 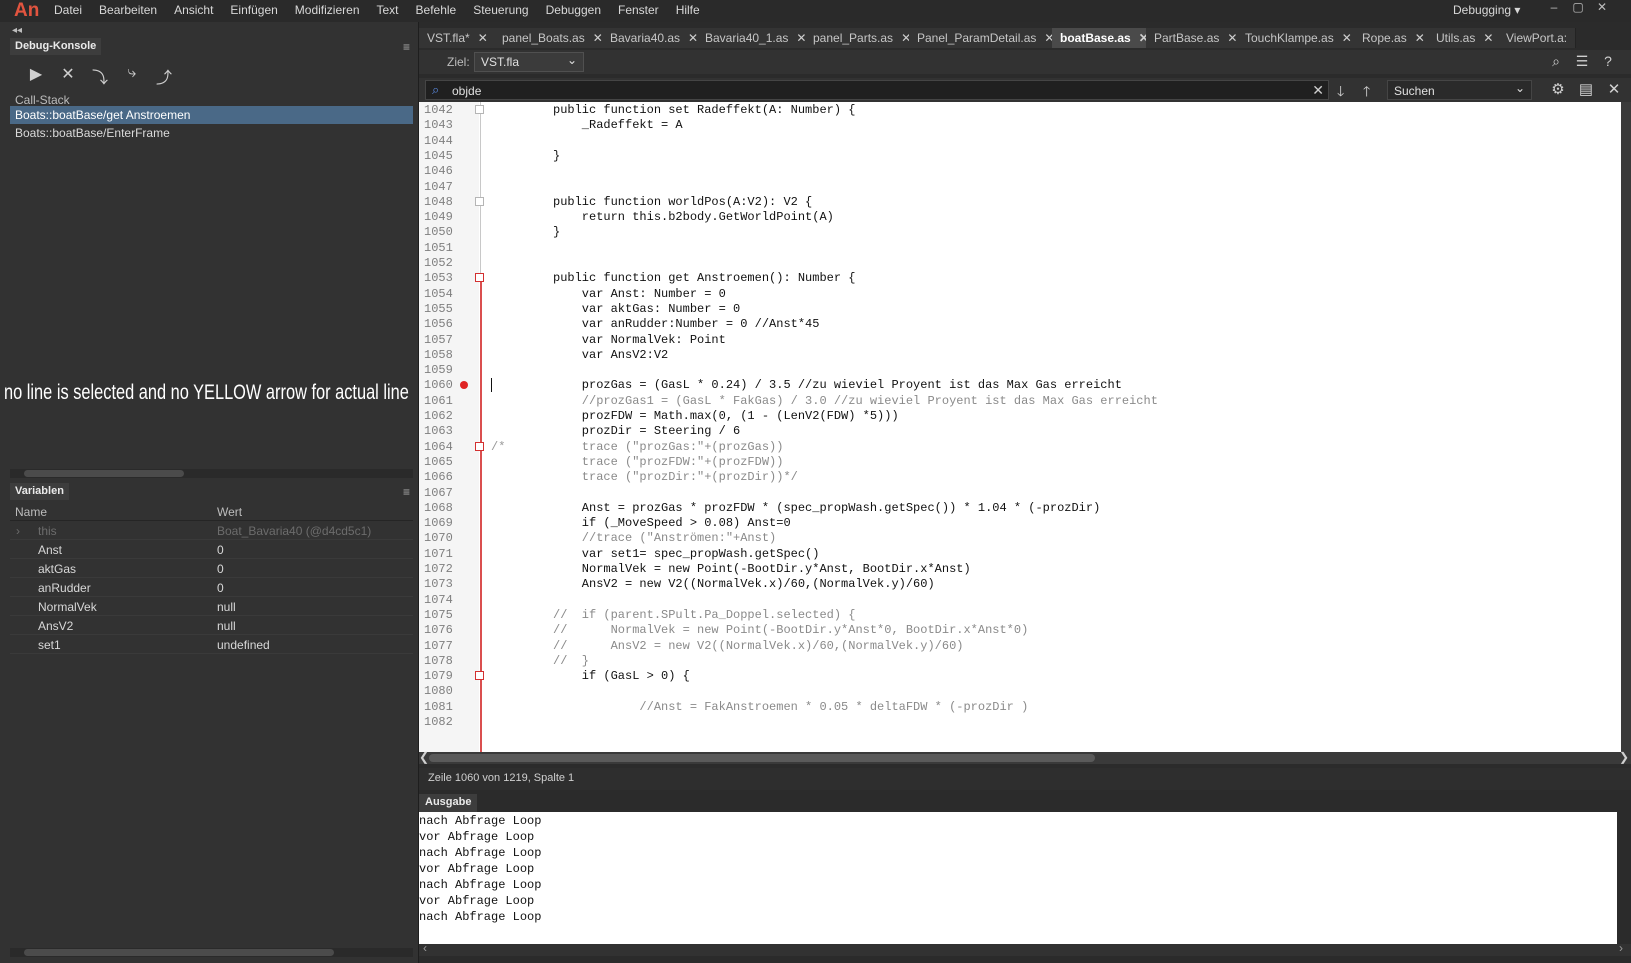 I want to click on code-line: 1080, so click(x=1020, y=691).